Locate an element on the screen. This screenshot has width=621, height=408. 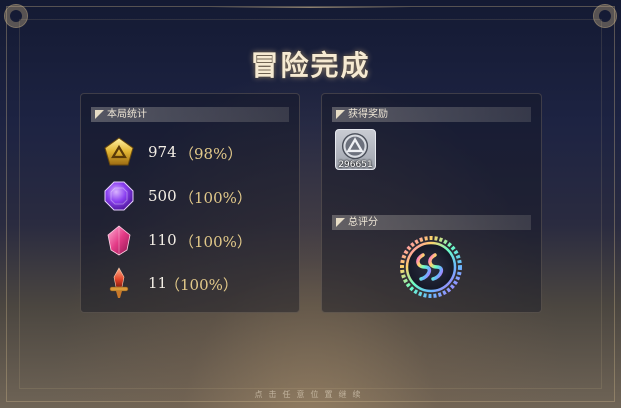
continue-hint: 点击任意位置继续 is located at coordinates (310, 394).